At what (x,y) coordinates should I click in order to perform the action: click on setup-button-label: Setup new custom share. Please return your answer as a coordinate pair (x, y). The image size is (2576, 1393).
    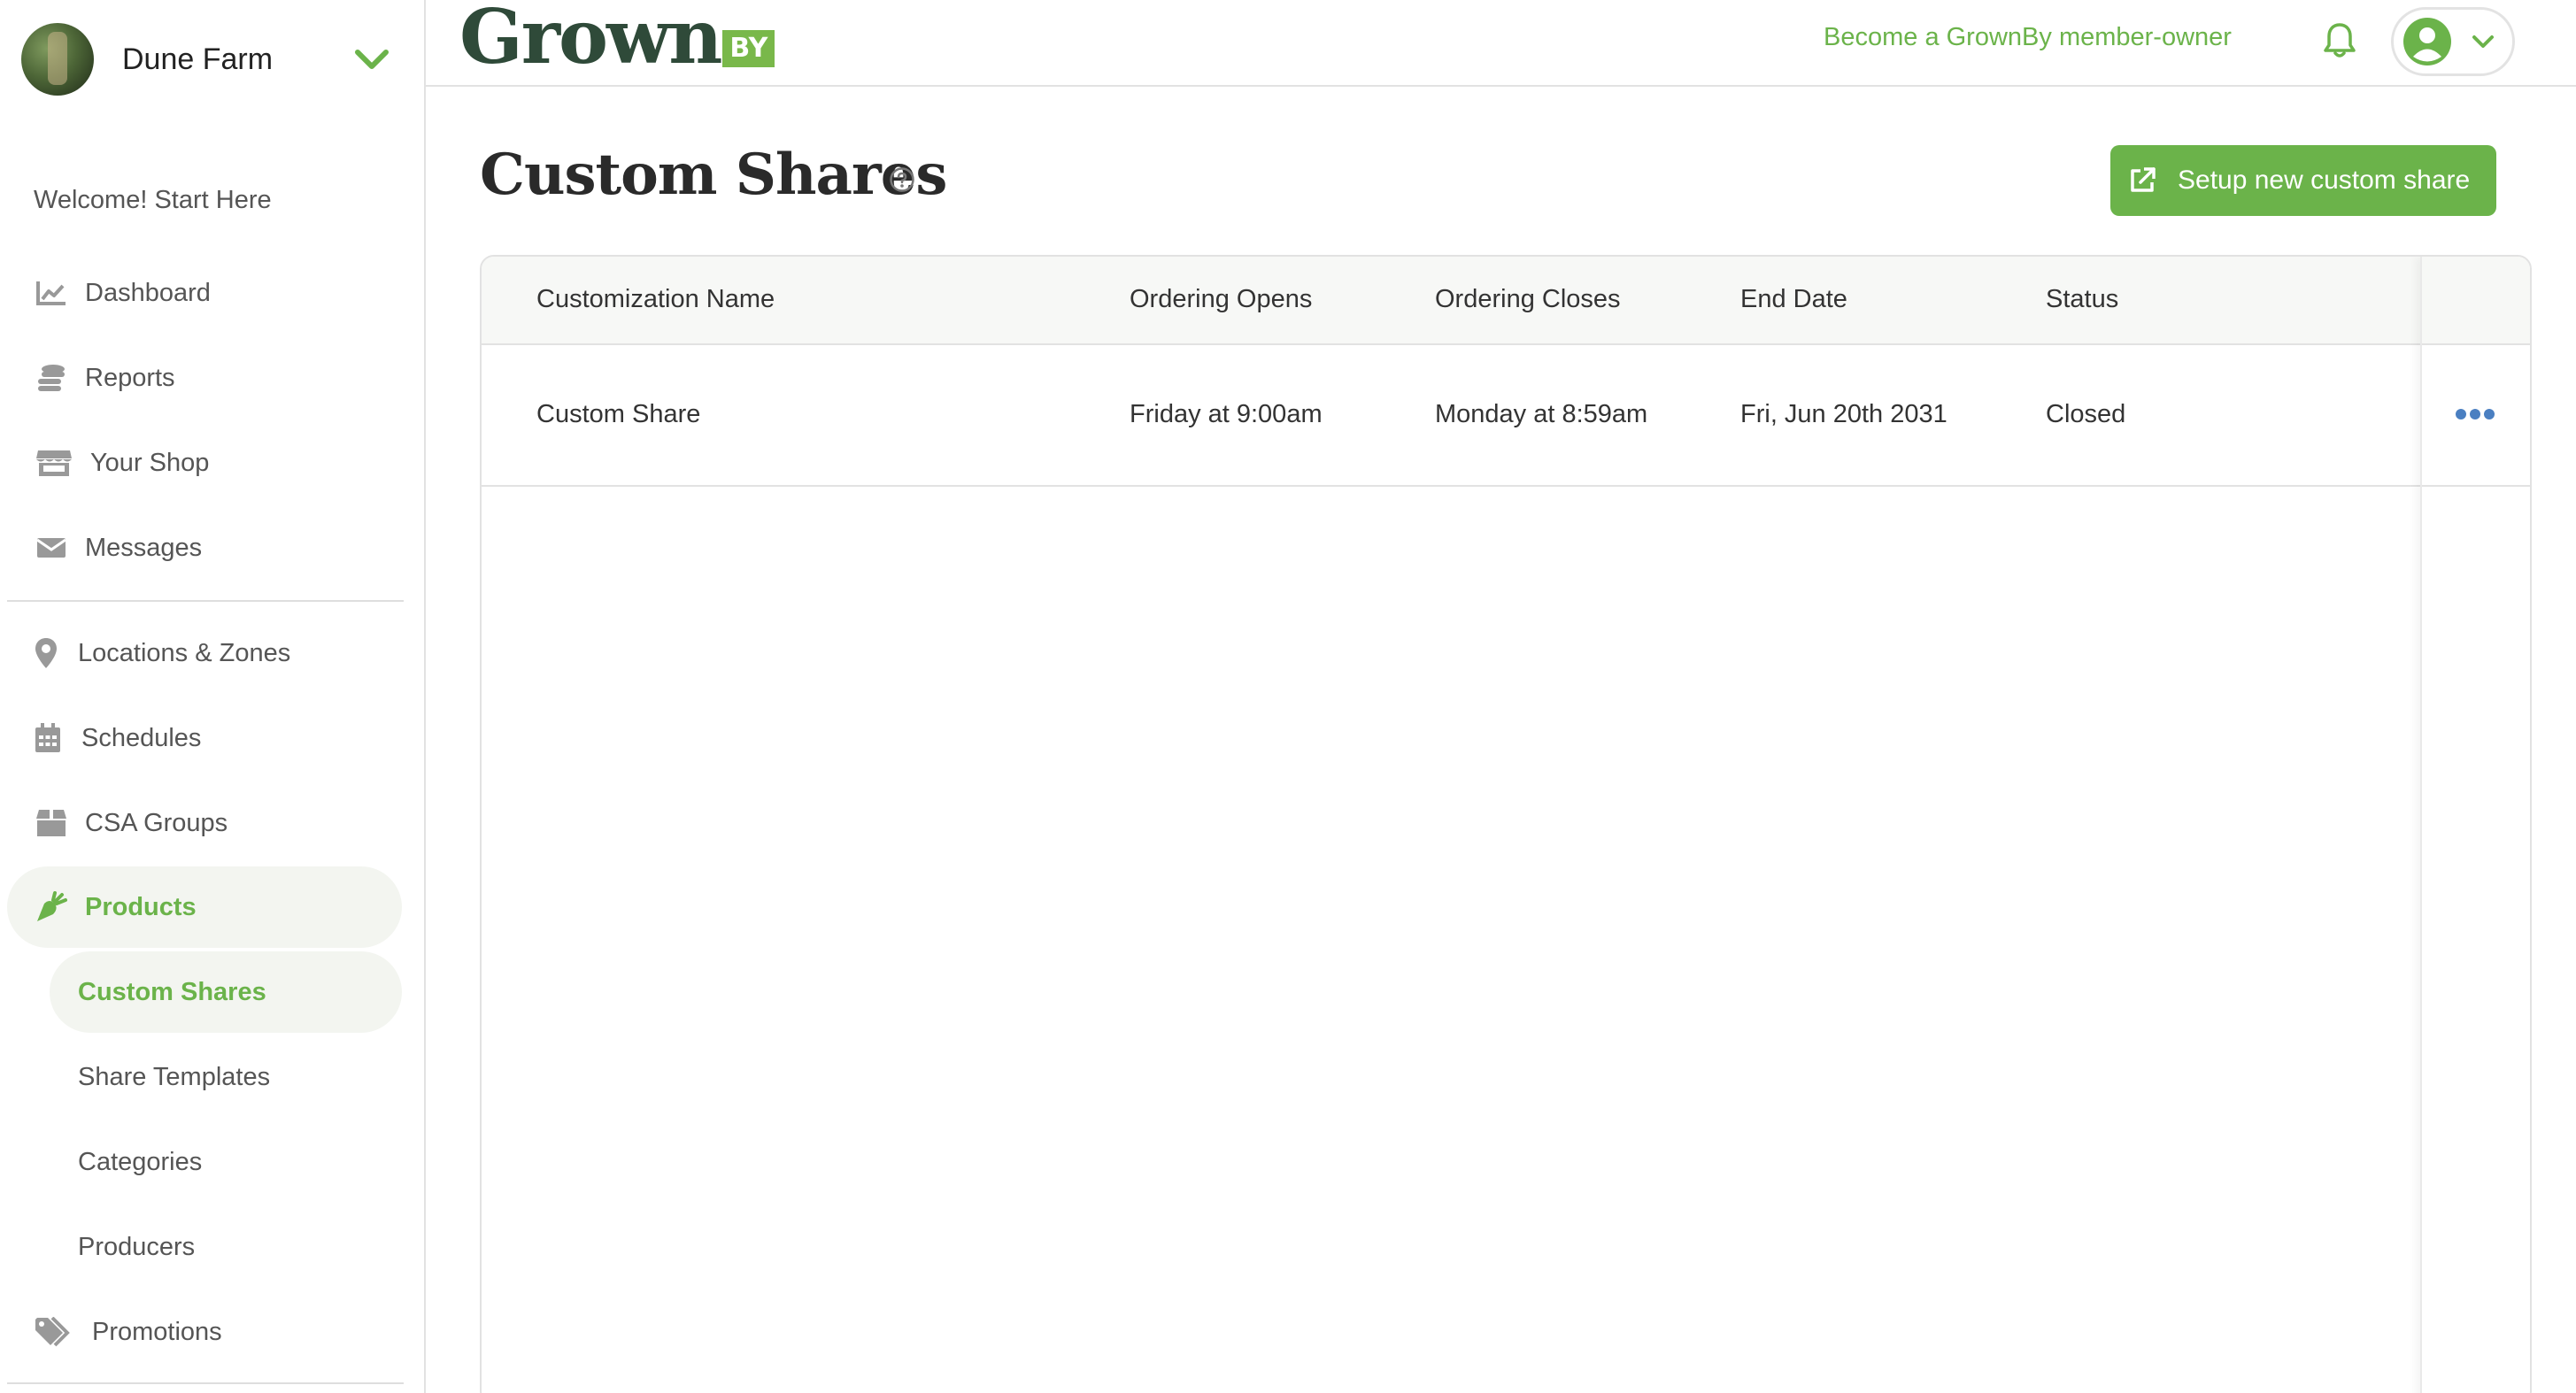
    Looking at the image, I should click on (2324, 180).